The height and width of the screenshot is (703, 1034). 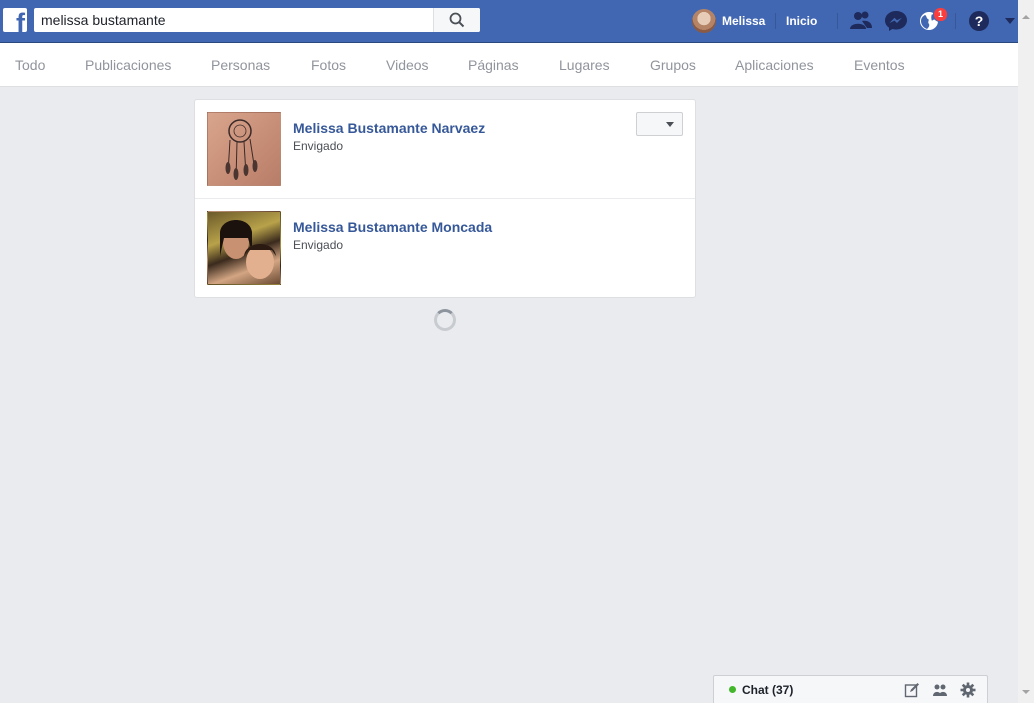 I want to click on dreamcatcher-tattoo-image, so click(x=241, y=149).